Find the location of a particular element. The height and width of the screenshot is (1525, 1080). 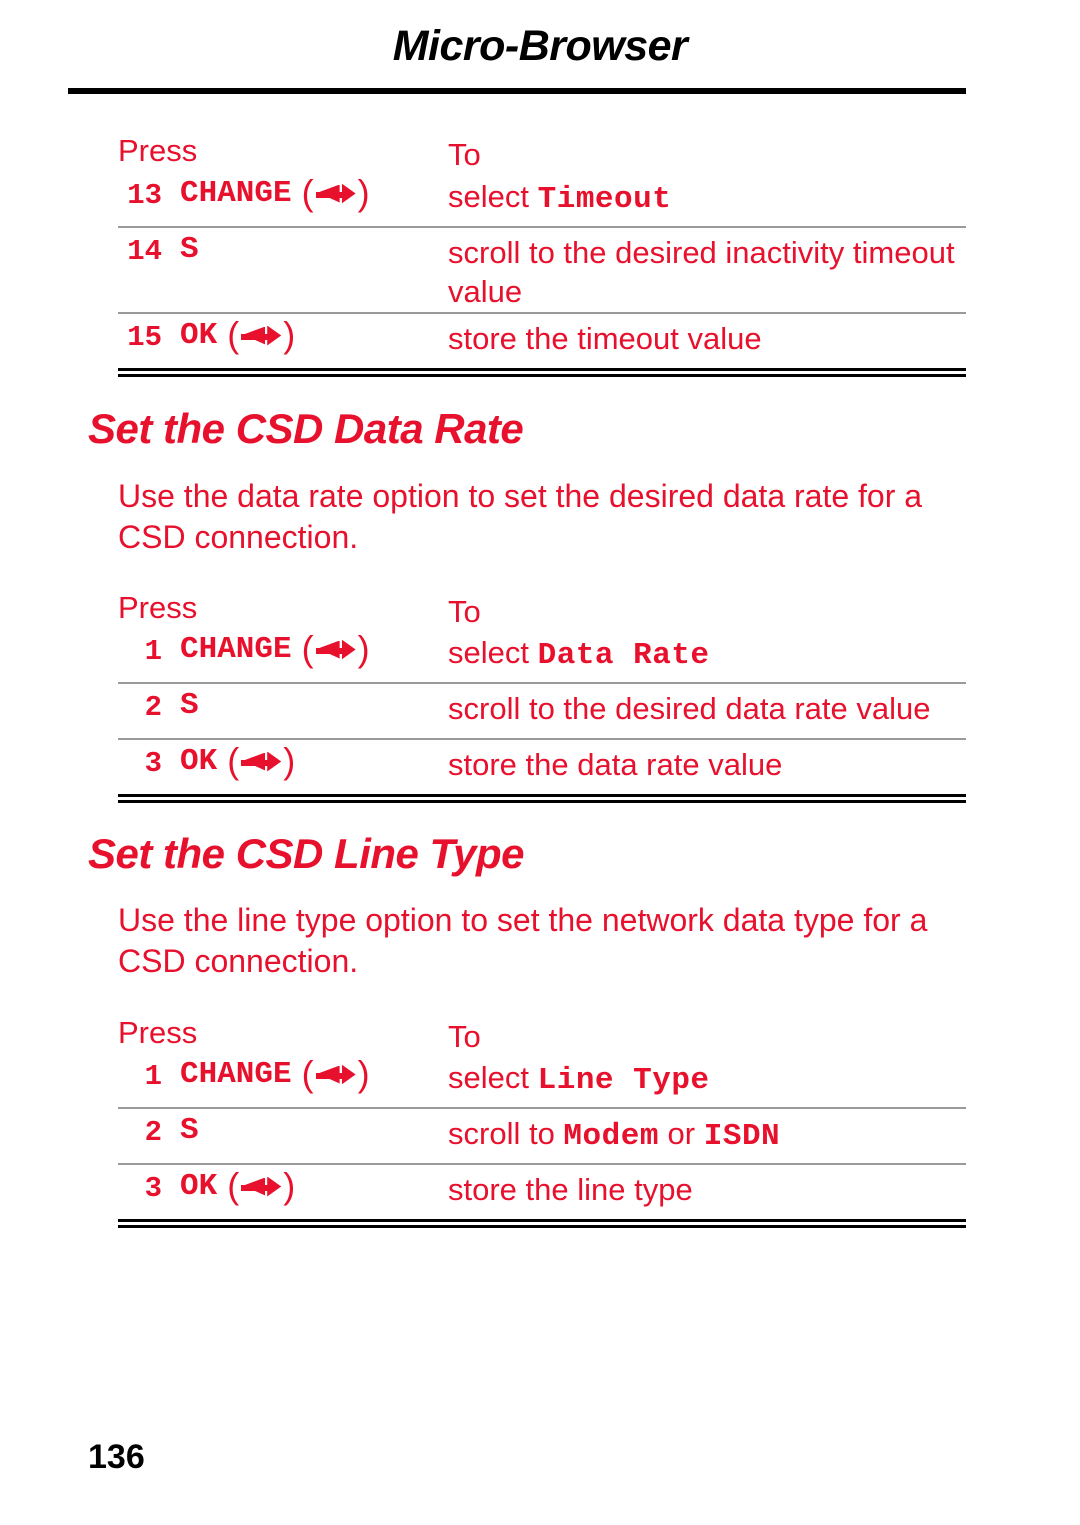

table-row: 3 OK ( ) store the line type is located at coordinates (542, 1187).